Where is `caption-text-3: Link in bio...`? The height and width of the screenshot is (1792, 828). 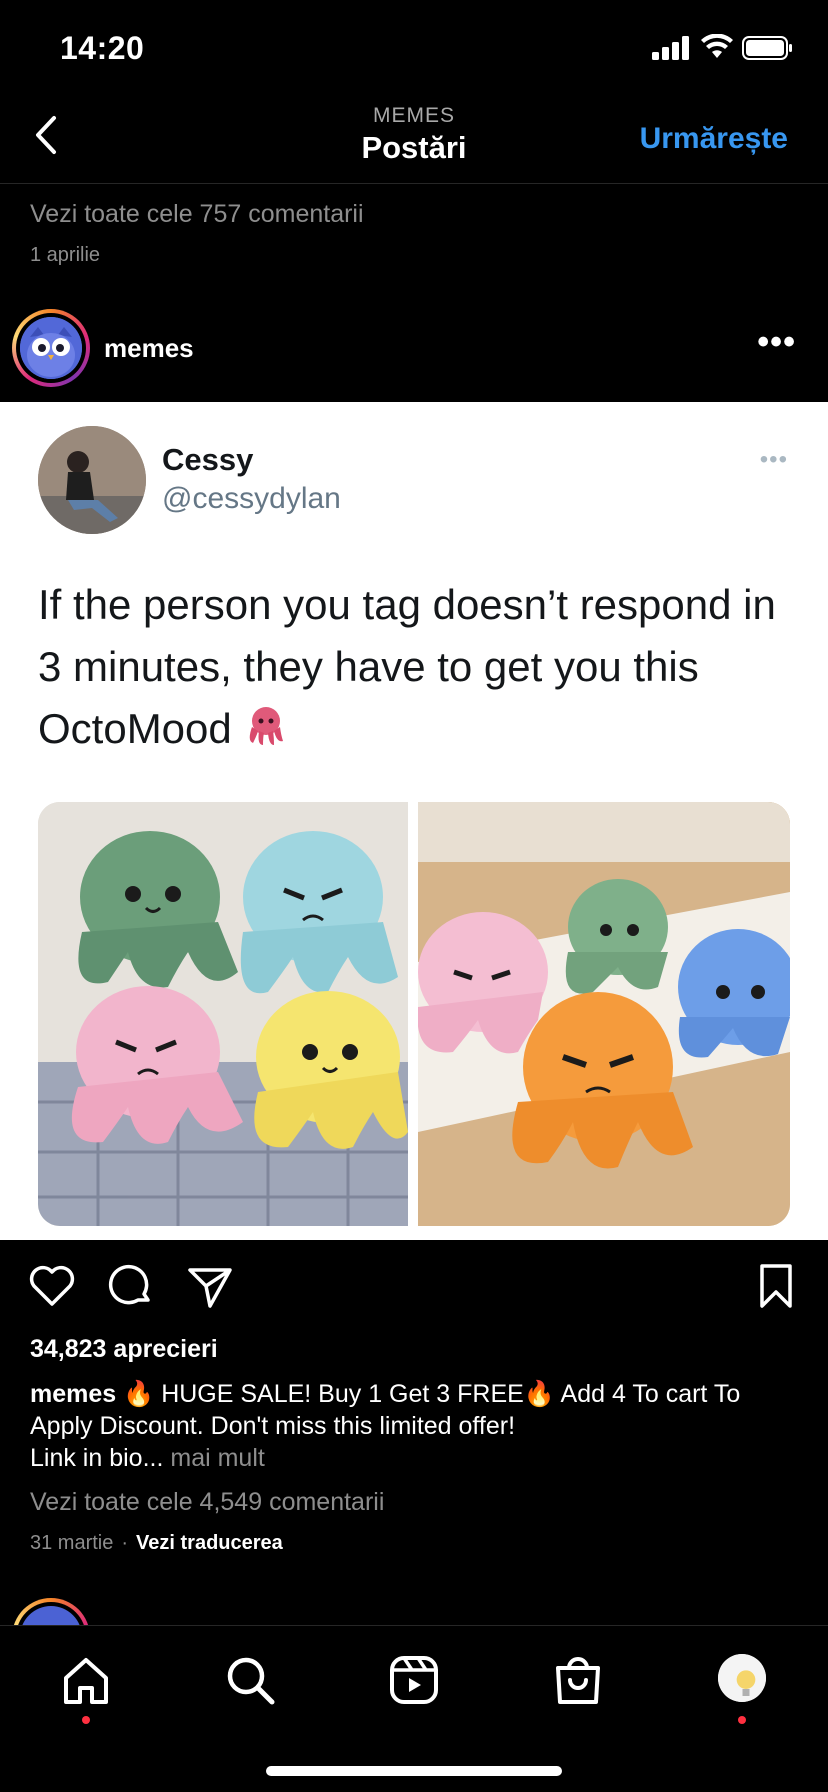
caption-text-3: Link in bio... is located at coordinates (97, 1458).